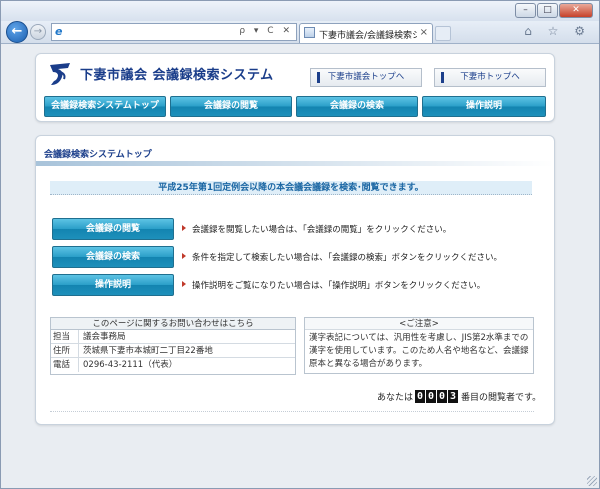 This screenshot has height=489, width=600. What do you see at coordinates (547, 10) in the screenshot?
I see `maximize-button: □` at bounding box center [547, 10].